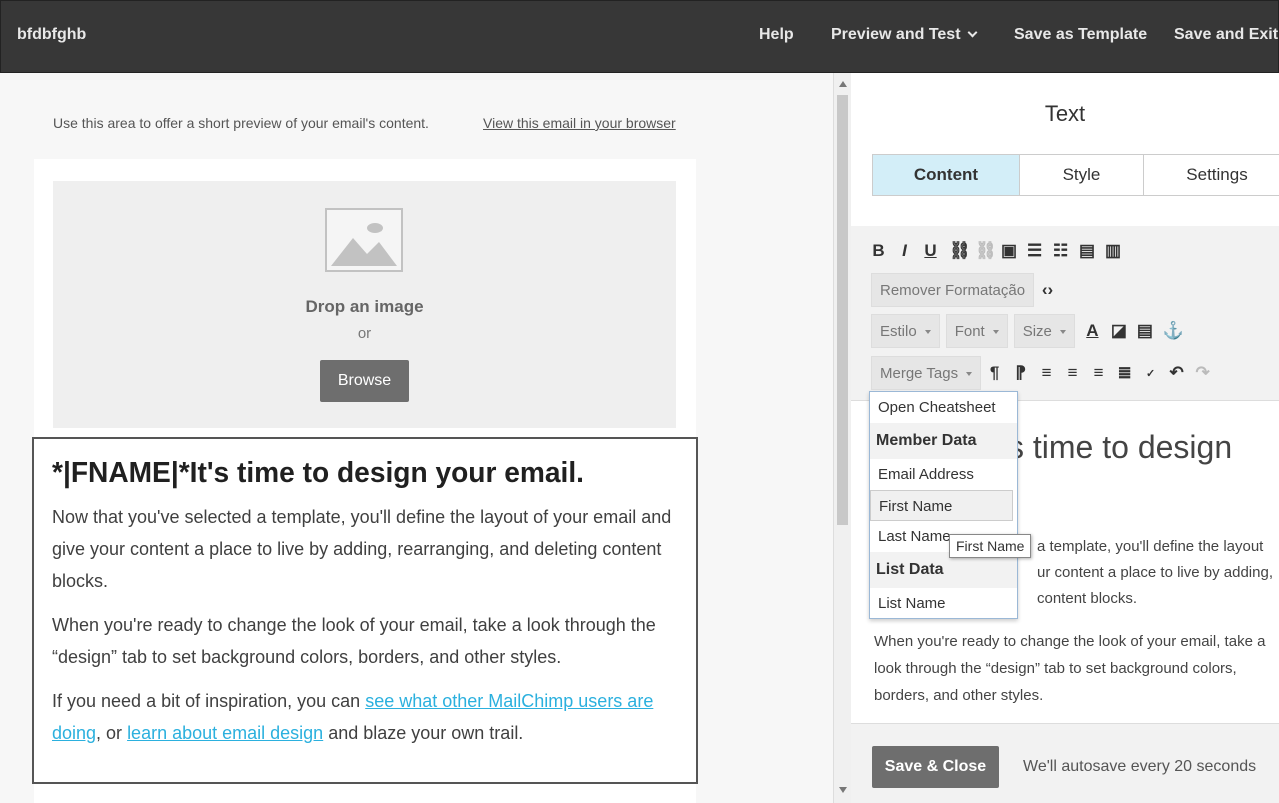 The image size is (1279, 803). I want to click on image-block: Drop an image or Browse, so click(364, 304).